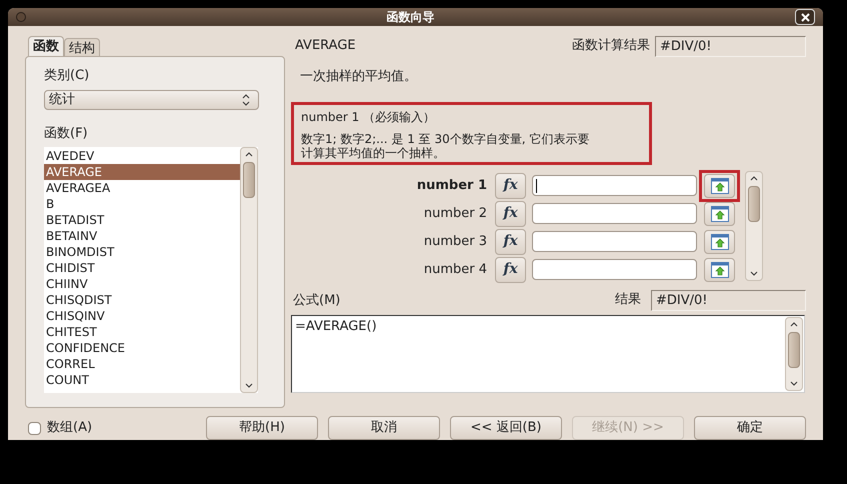  I want to click on argument-label: number 4, so click(455, 269).